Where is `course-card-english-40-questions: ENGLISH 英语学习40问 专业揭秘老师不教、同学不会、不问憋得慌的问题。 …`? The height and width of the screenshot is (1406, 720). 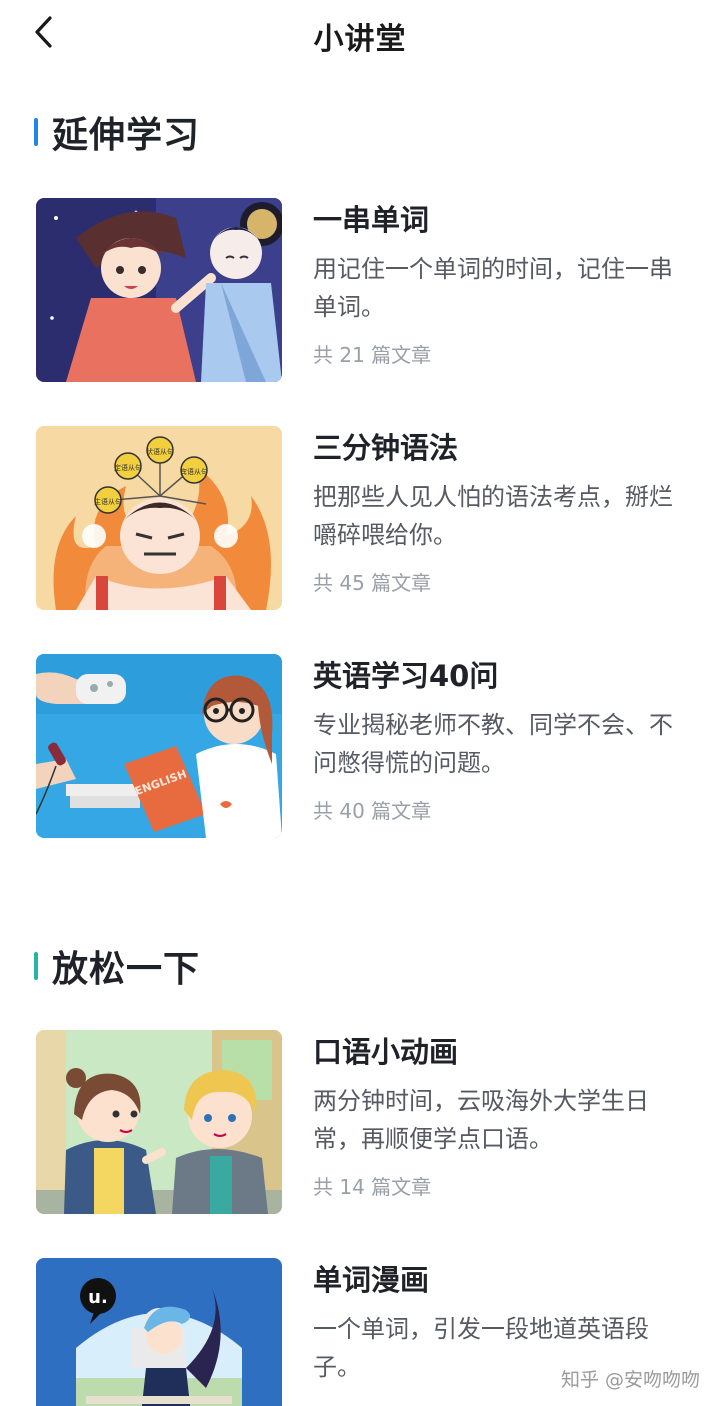 course-card-english-40-questions: ENGLISH 英语学习40问 专业揭秘老师不教、同学不会、不问憋得慌的问题。 … is located at coordinates (368, 747).